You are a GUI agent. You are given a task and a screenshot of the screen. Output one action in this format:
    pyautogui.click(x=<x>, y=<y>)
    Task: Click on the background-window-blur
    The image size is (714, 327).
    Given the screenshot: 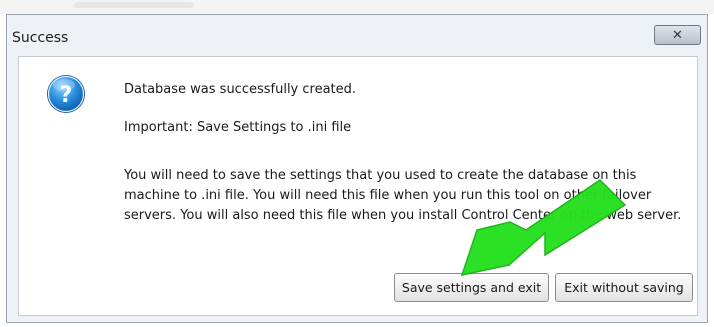 What is the action you would take?
    pyautogui.click(x=134, y=5)
    